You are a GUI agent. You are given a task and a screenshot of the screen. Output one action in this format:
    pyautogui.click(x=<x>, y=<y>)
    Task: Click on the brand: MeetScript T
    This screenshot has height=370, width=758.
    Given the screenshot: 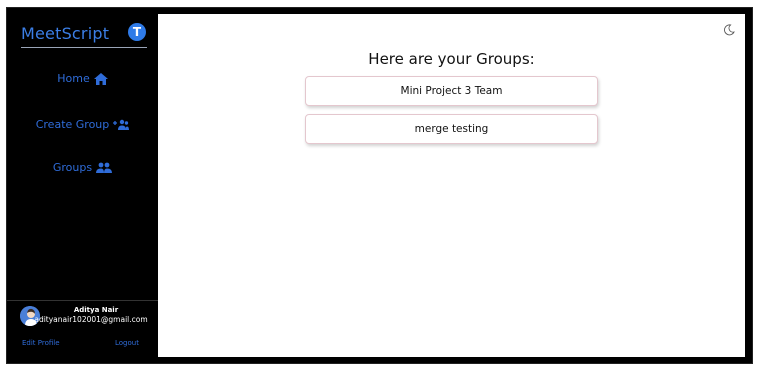 What is the action you would take?
    pyautogui.click(x=84, y=34)
    